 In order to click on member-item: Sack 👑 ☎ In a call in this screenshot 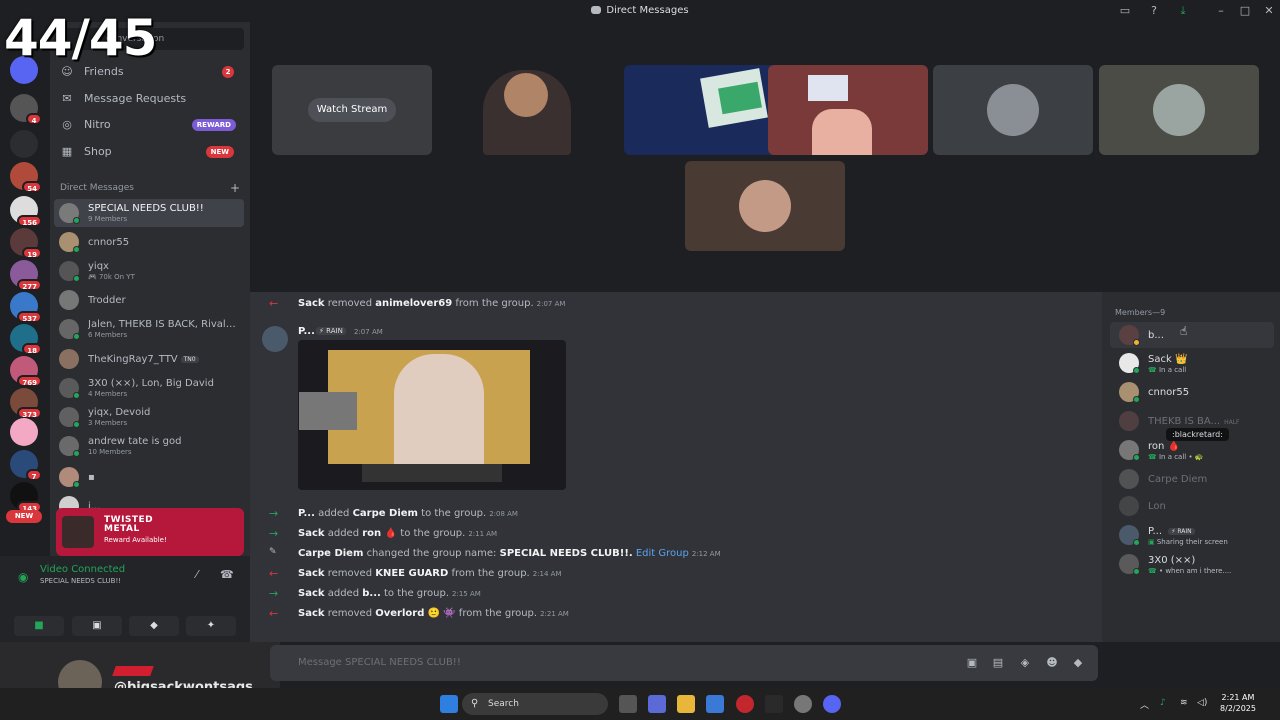, I will do `click(1192, 363)`.